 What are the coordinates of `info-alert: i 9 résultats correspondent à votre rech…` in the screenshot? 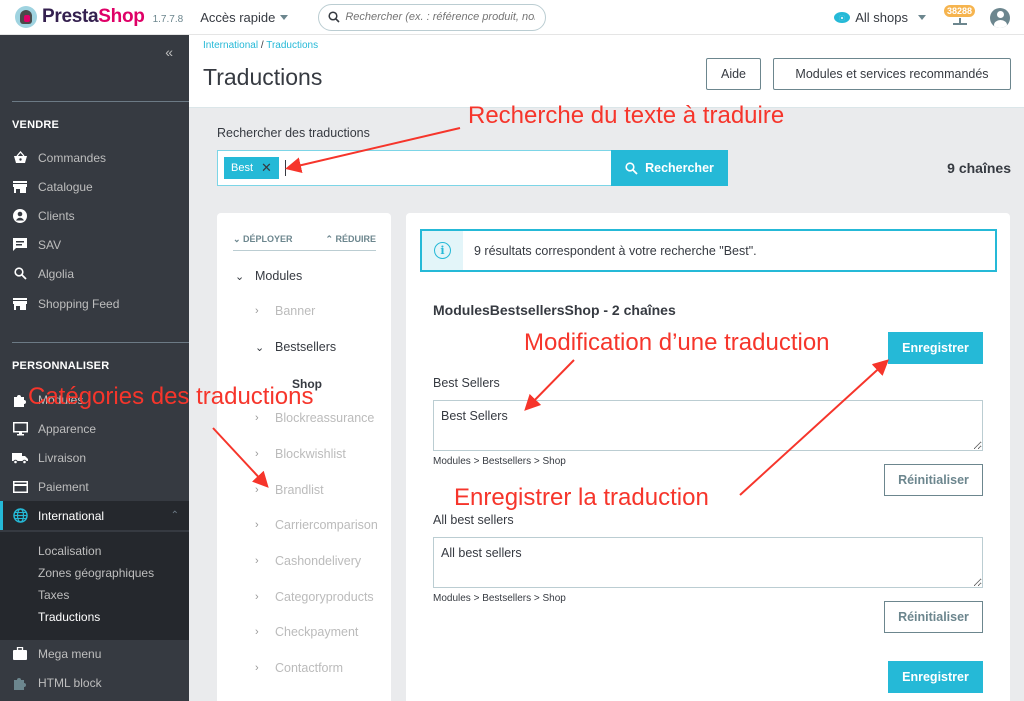 It's located at (708, 250).